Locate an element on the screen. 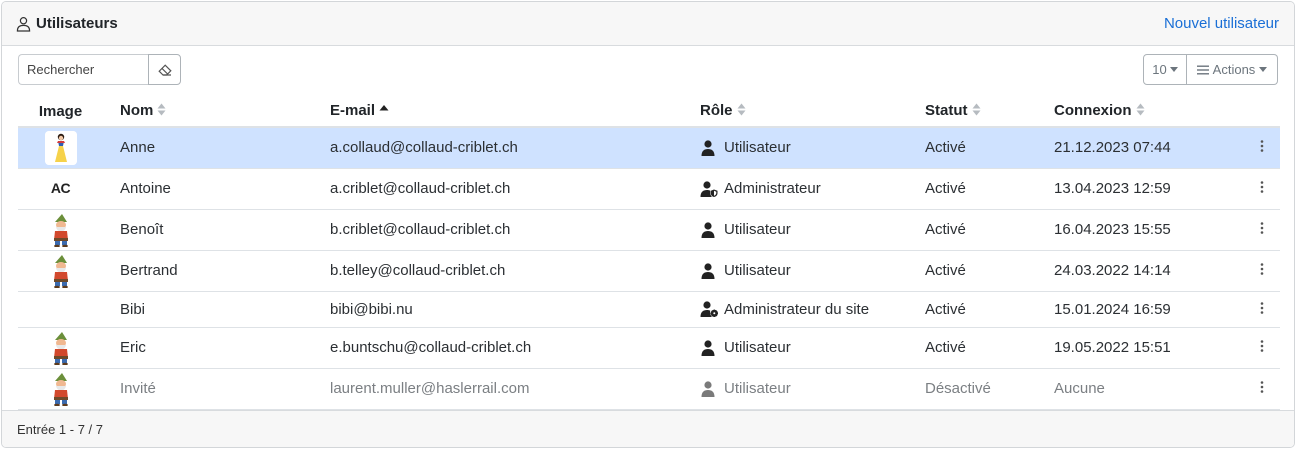 The height and width of the screenshot is (449, 1296). user-name: Anne is located at coordinates (215, 148).